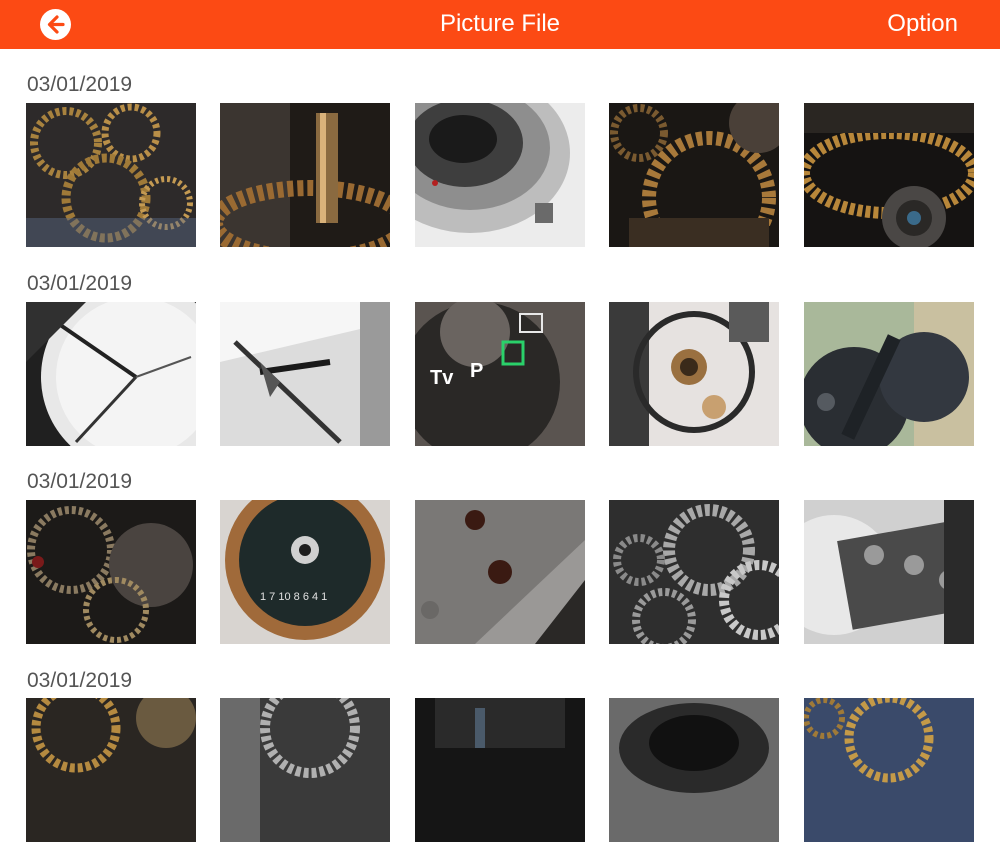 Image resolution: width=1000 pixels, height=842 pixels. Describe the element at coordinates (305, 572) in the screenshot. I see `photo-thumbnail: 1 7 10 8 6 4 1` at that location.